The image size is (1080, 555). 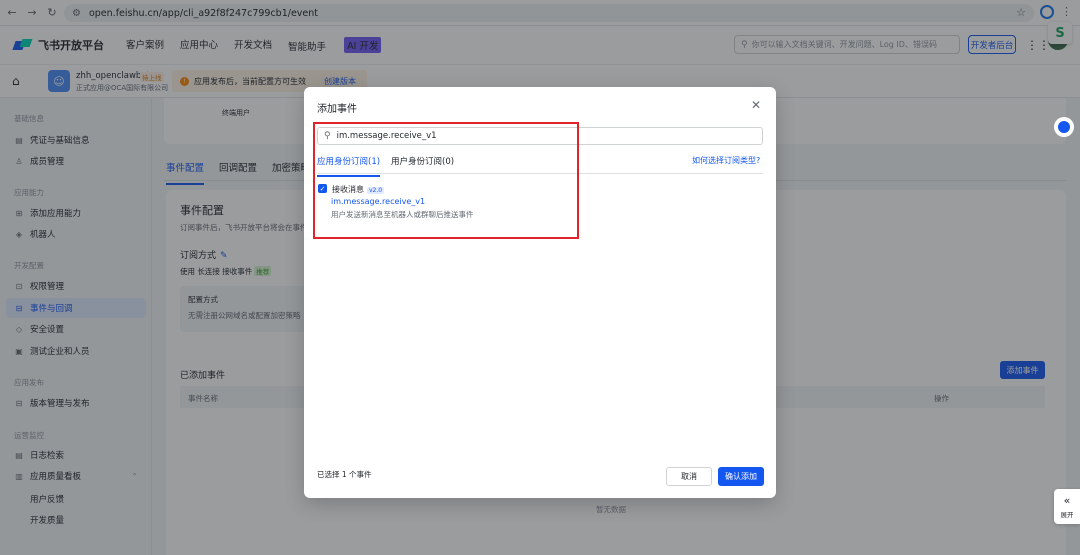 I want to click on expand-panel-button: « 展开, so click(x=1067, y=506).